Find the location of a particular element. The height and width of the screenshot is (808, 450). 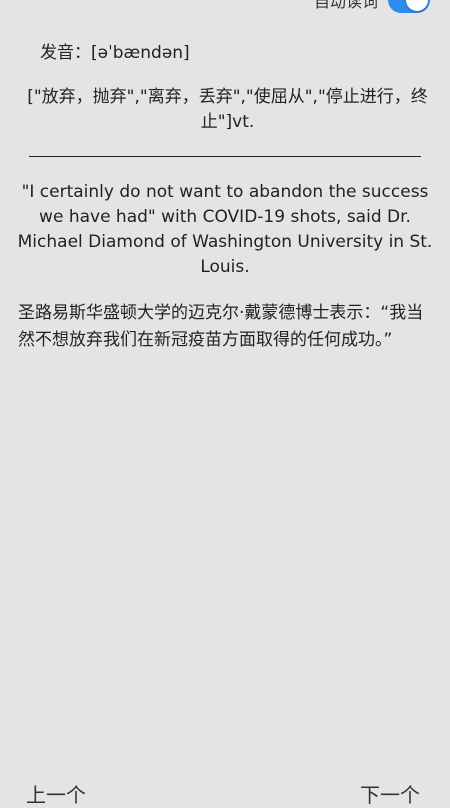

bottom-nav-left: 上一个 is located at coordinates (56, 793).